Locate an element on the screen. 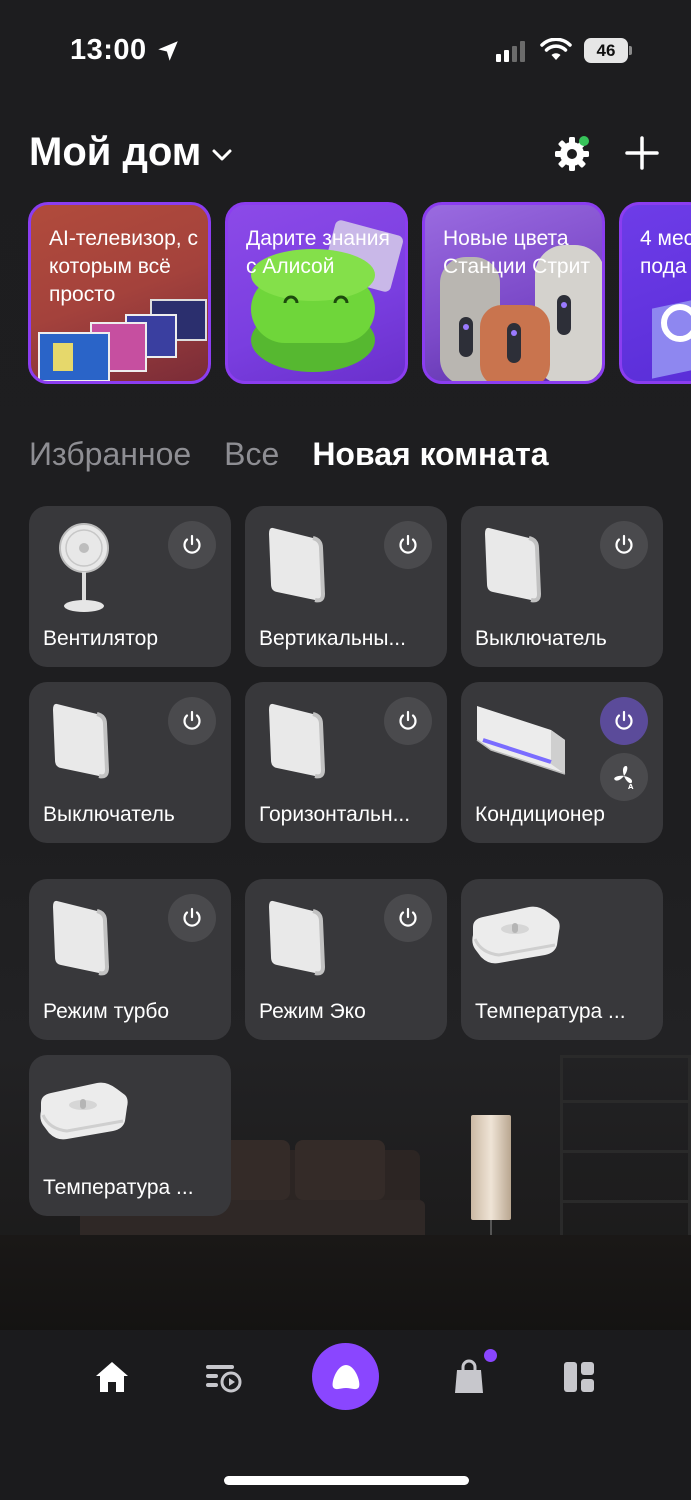 The height and width of the screenshot is (1500, 691). shopping-bag-icon is located at coordinates (469, 1376).